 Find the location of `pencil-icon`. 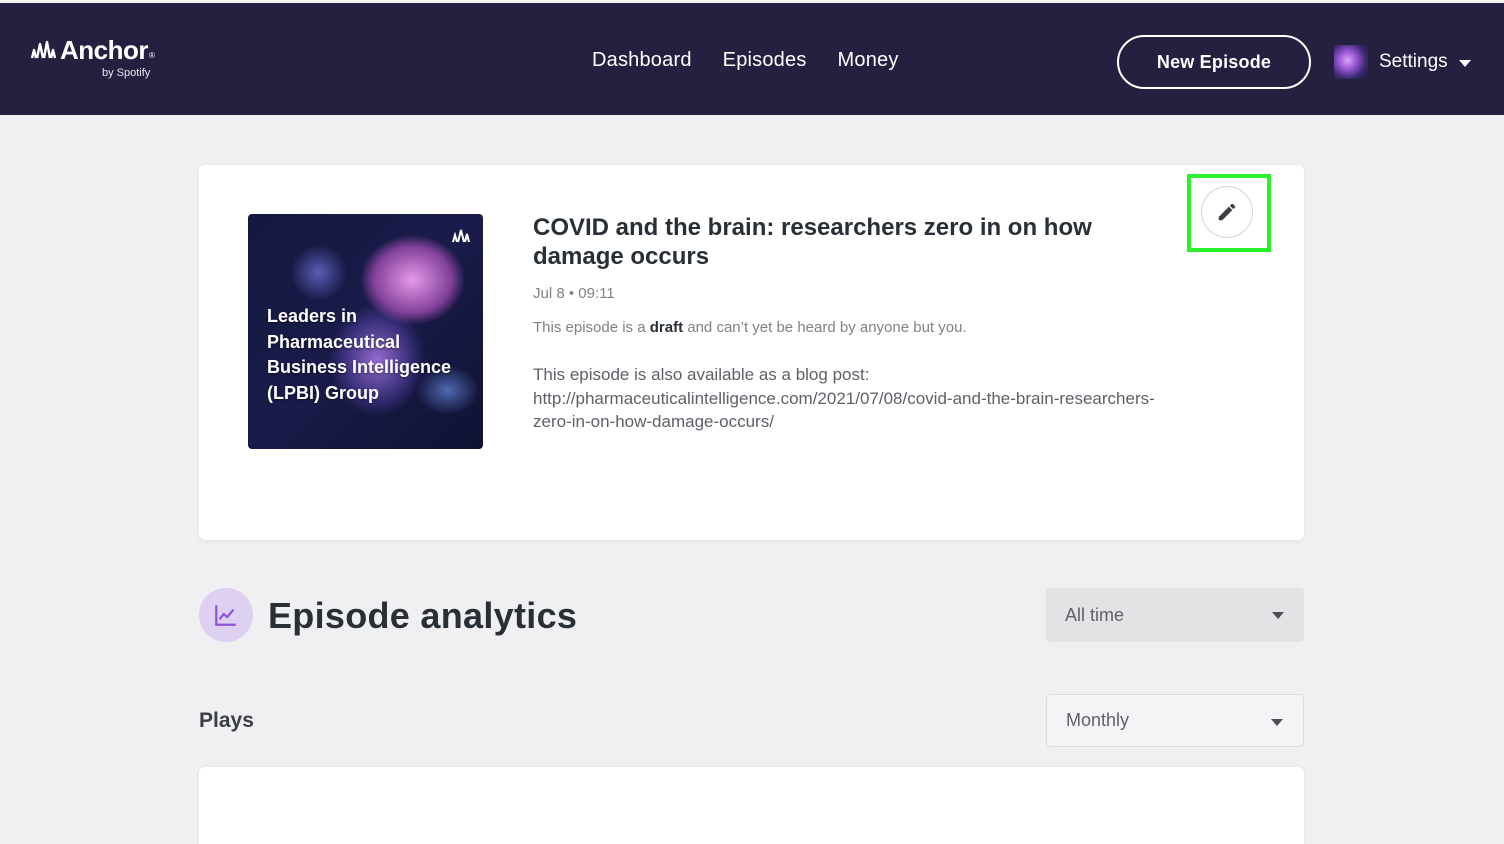

pencil-icon is located at coordinates (1227, 212).